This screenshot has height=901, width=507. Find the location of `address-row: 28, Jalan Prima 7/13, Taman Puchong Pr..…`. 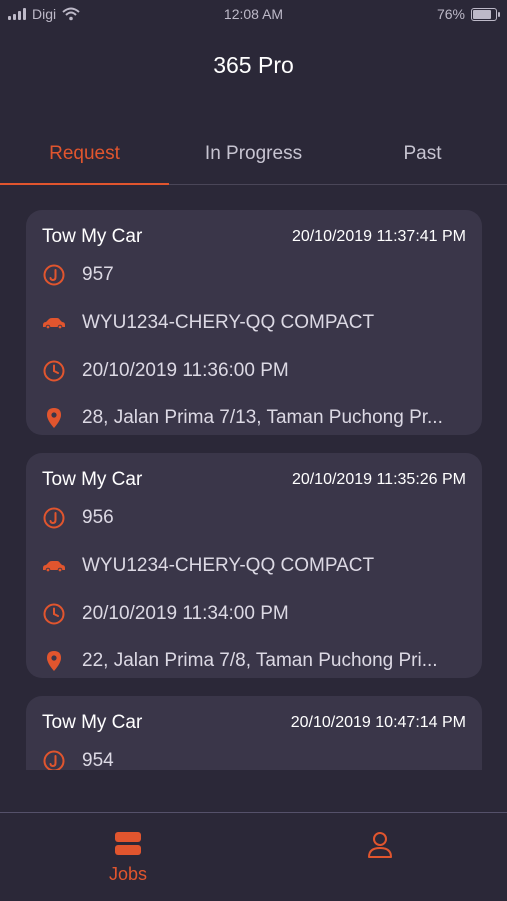

address-row: 28, Jalan Prima 7/13, Taman Puchong Pr..… is located at coordinates (254, 418).